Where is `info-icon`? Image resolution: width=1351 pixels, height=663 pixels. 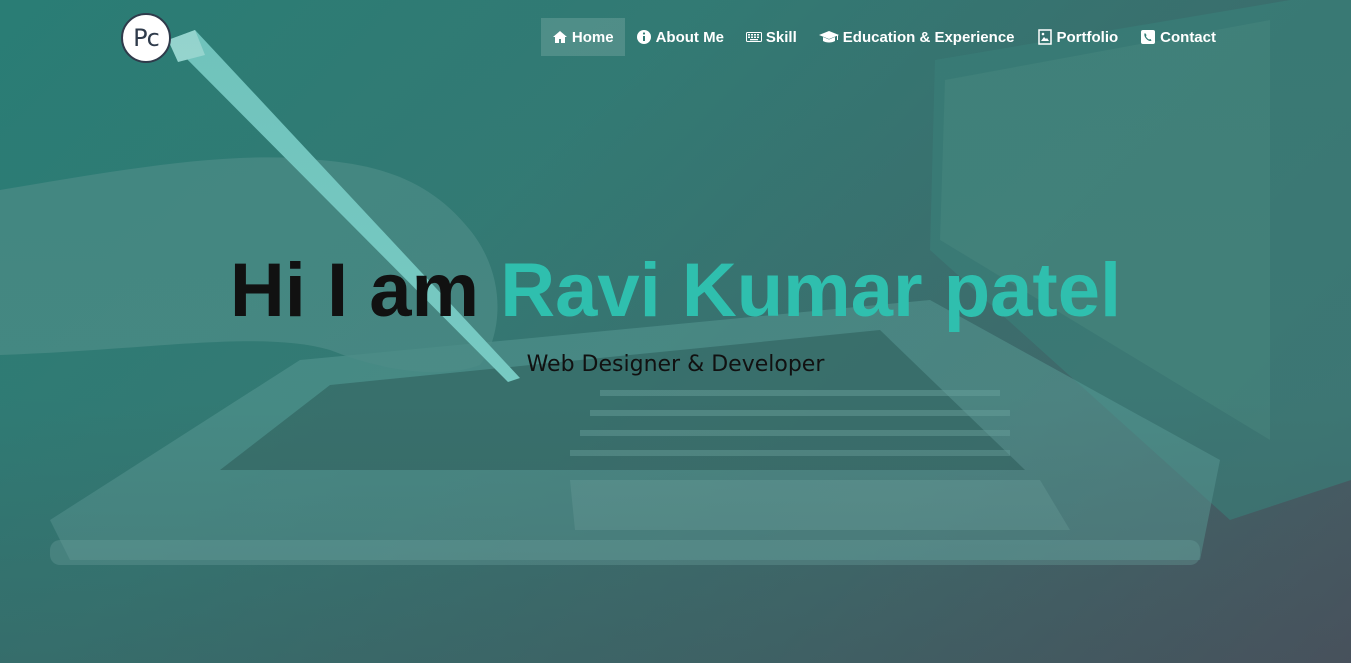
info-icon is located at coordinates (644, 37).